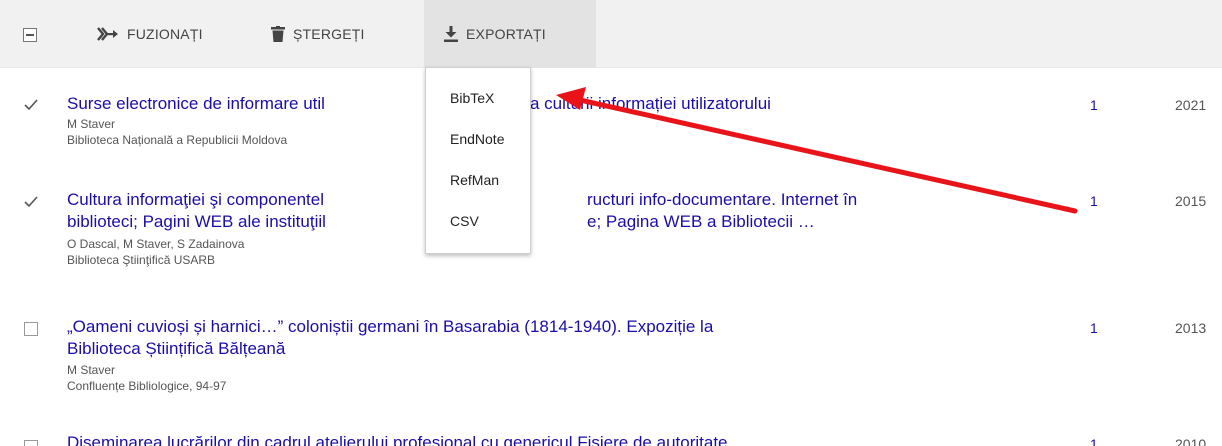 The height and width of the screenshot is (446, 1222). What do you see at coordinates (176, 349) in the screenshot?
I see `article-title-link-line2: Biblioteca Științifică Bălțeană` at bounding box center [176, 349].